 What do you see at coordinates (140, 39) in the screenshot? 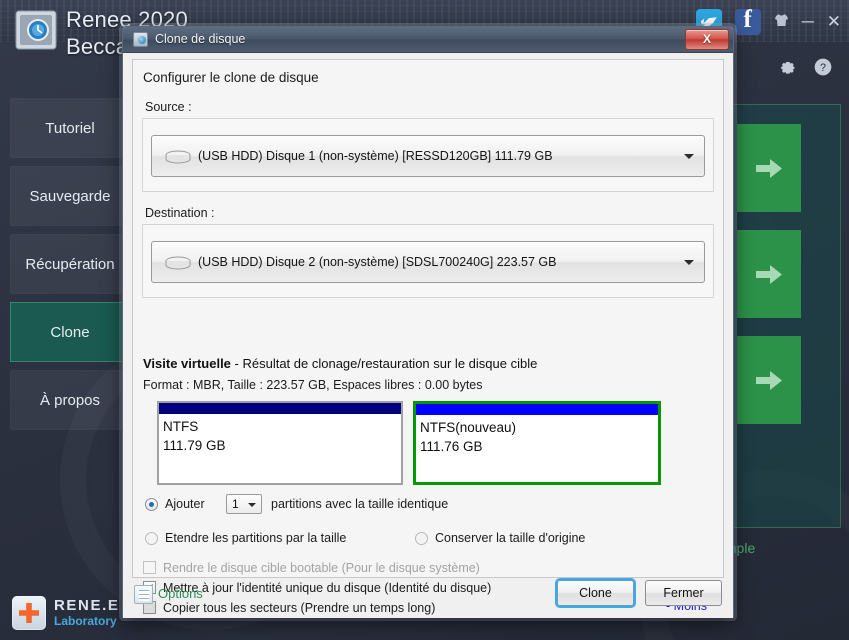
I see `disk-clone-icon` at bounding box center [140, 39].